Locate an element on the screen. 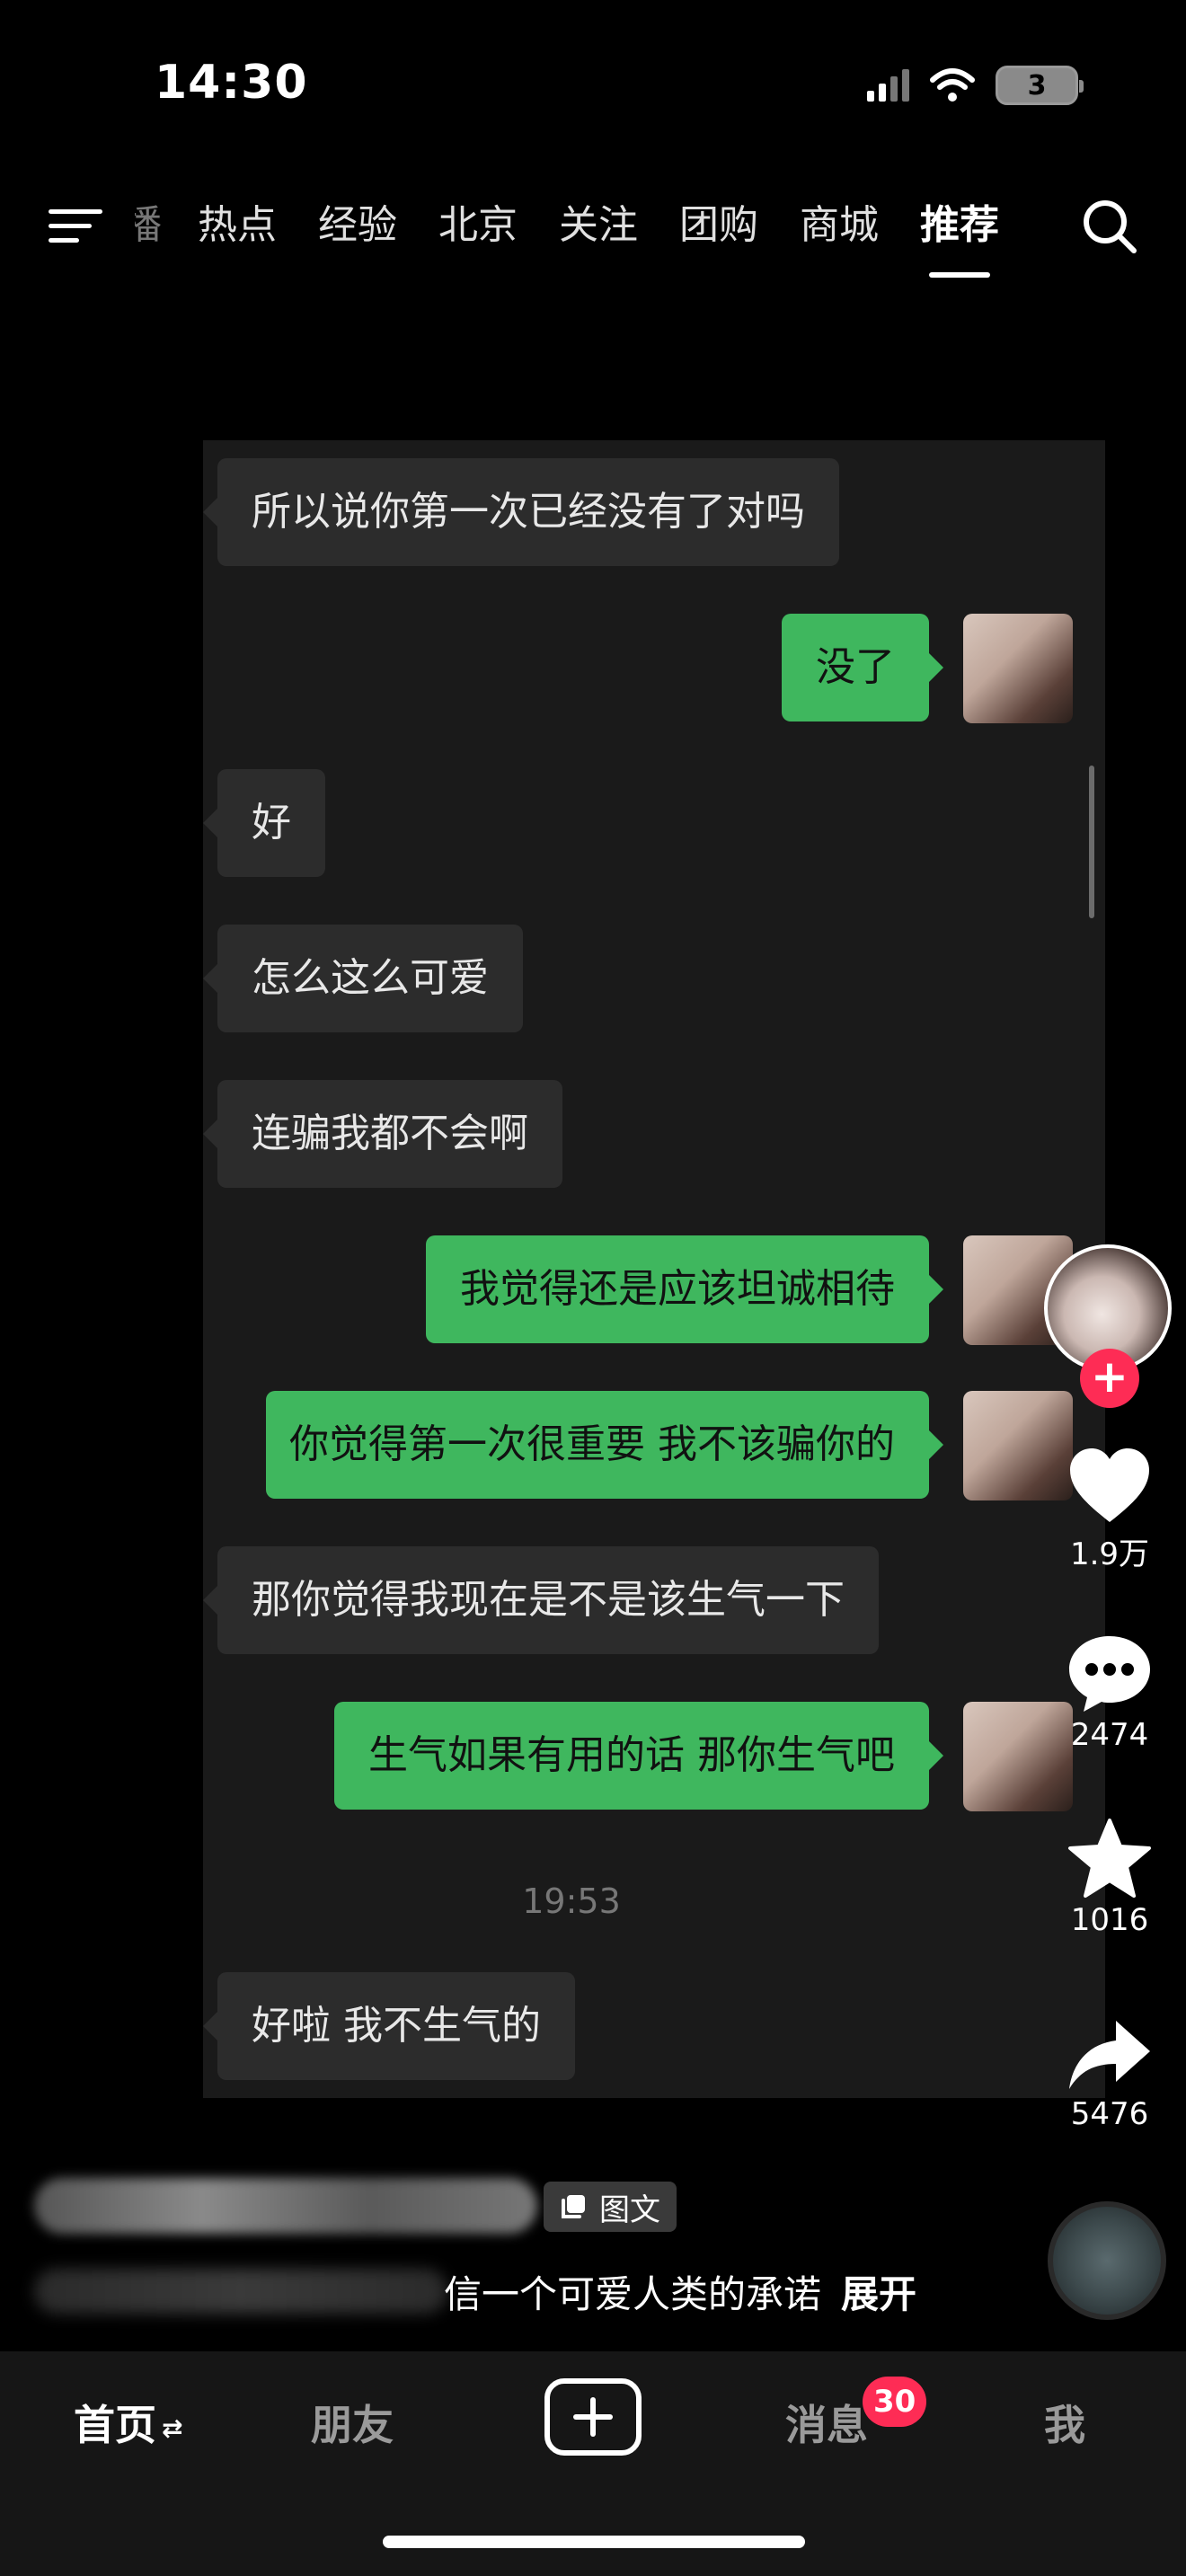 Image resolution: width=1186 pixels, height=2576 pixels. like-count: 1.9万 is located at coordinates (1109, 1554).